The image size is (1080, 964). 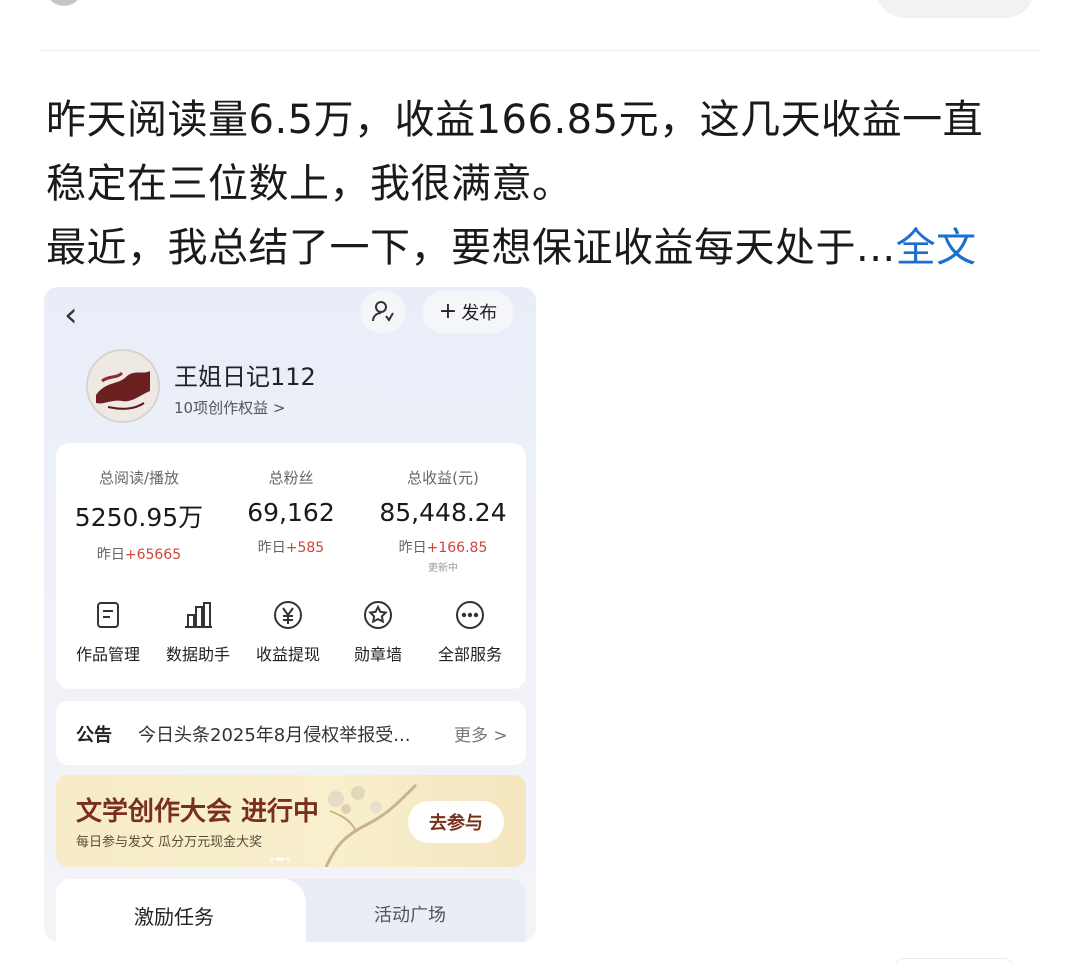 I want to click on carousel-dots, so click(x=280, y=859).